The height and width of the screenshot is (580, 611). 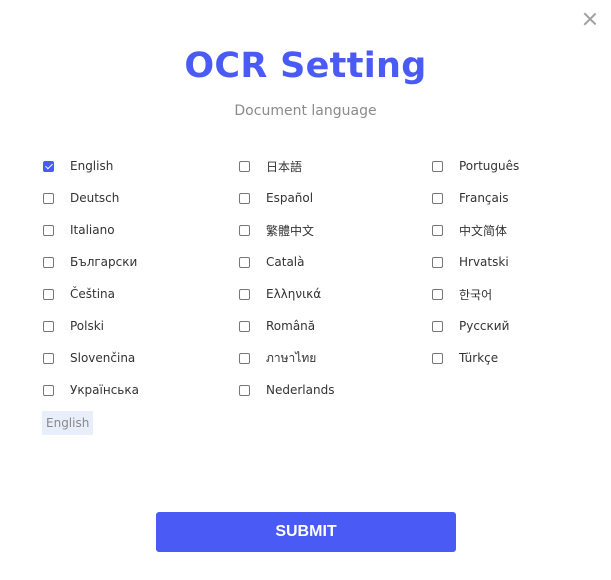 I want to click on language-option: 繁體中文, so click(x=276, y=230).